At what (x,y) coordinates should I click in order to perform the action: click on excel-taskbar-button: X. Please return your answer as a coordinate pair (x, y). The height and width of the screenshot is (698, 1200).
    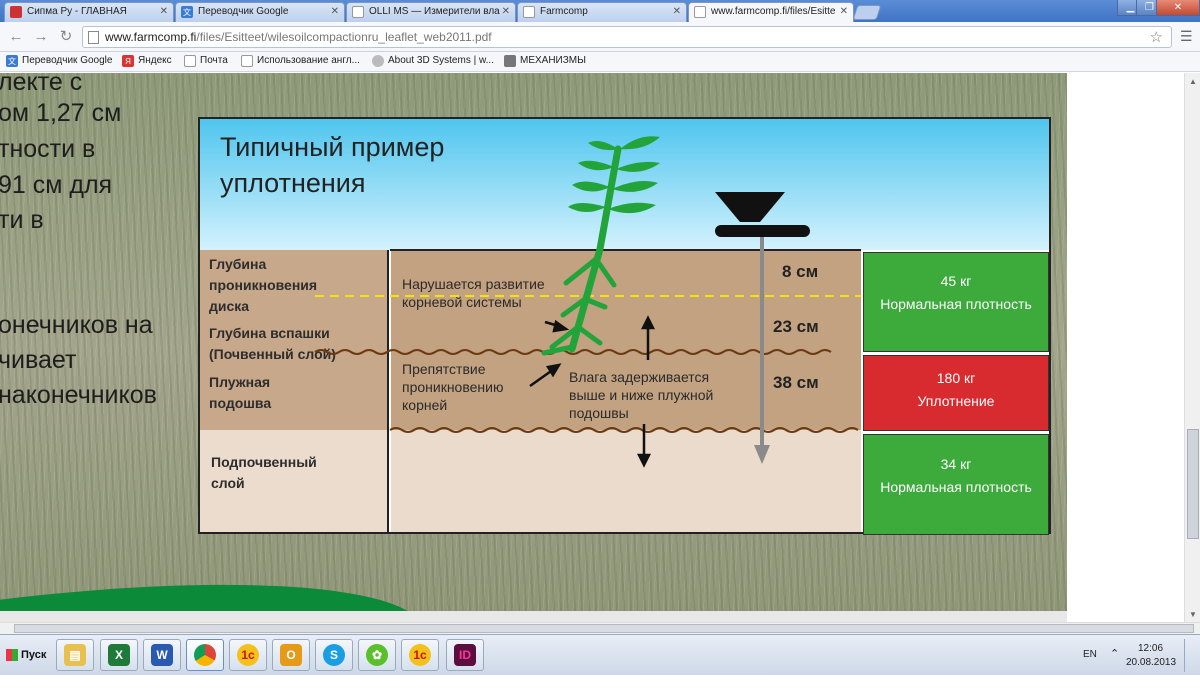
    Looking at the image, I should click on (119, 655).